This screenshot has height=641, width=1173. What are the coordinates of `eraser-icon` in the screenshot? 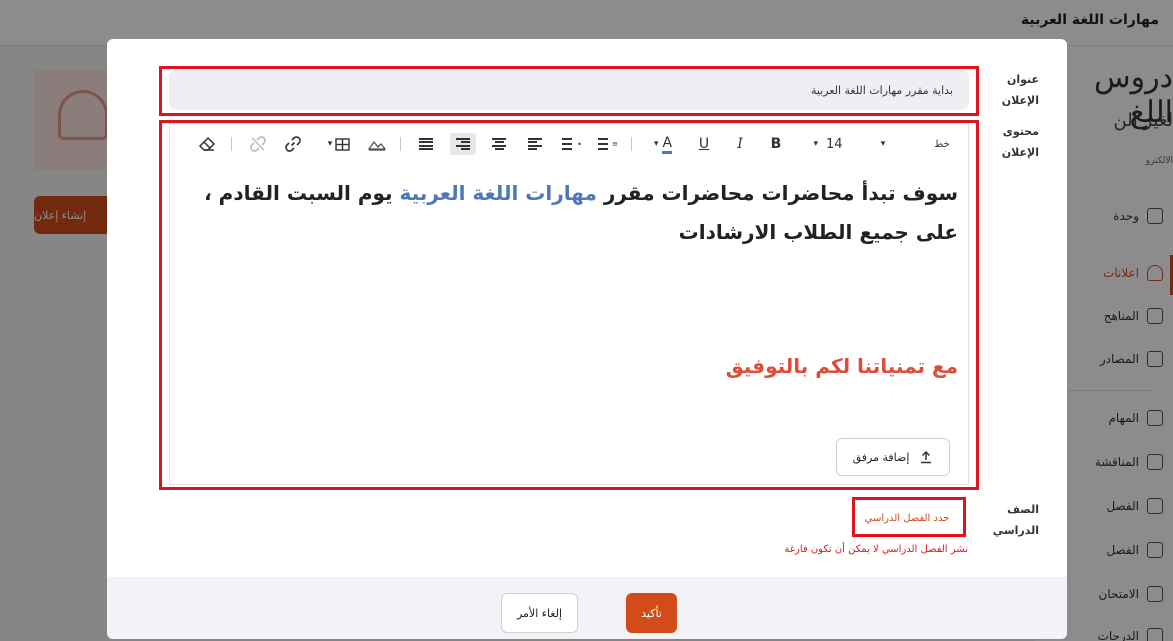 It's located at (207, 144).